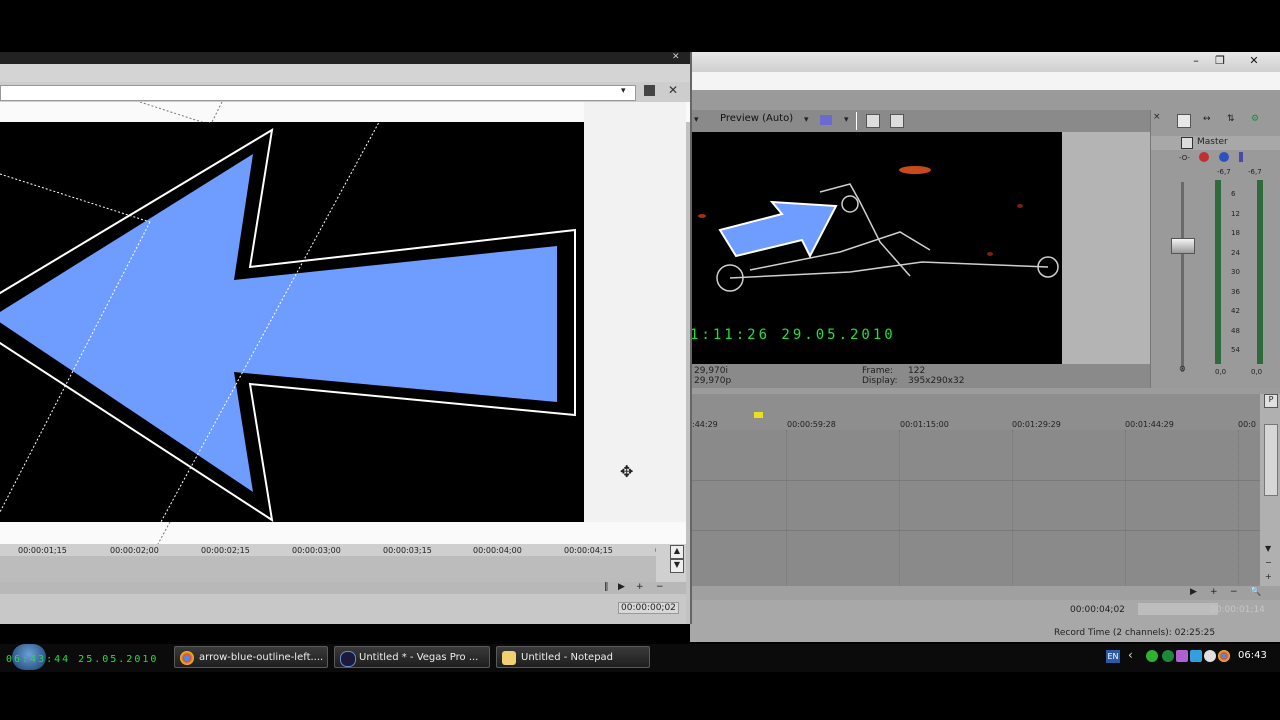  What do you see at coordinates (606, 587) in the screenshot?
I see `scroll-handle-icon: ‖` at bounding box center [606, 587].